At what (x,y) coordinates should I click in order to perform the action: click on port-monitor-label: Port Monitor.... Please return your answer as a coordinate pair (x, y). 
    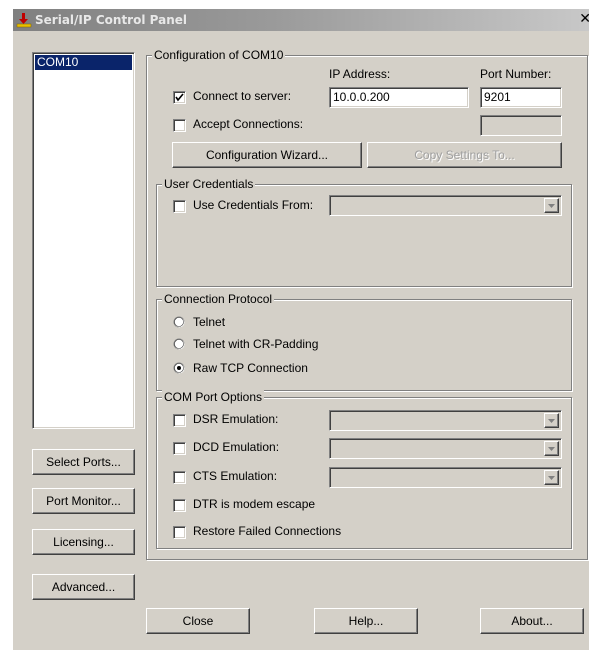
    Looking at the image, I should click on (83, 501).